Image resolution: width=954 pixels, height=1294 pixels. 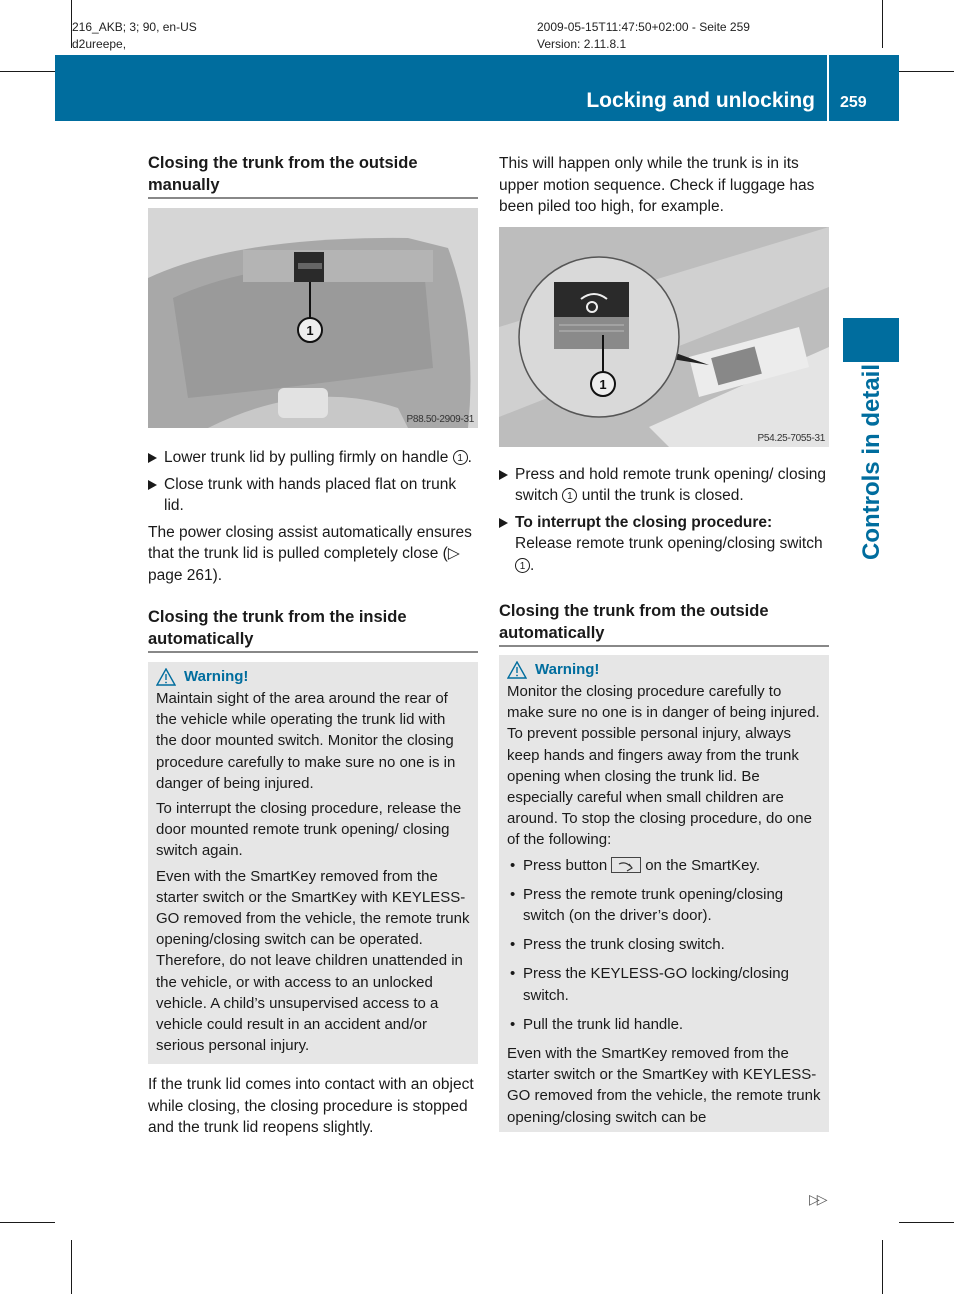 What do you see at coordinates (700, 100) in the screenshot?
I see `section-title: Locking and unlocking` at bounding box center [700, 100].